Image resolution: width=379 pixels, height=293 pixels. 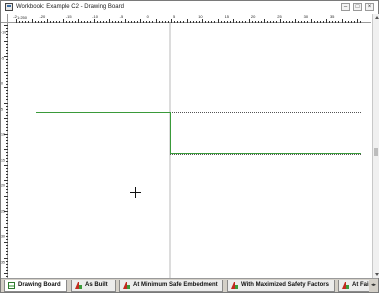 I want to click on drawing-board-app-icon, so click(x=9, y=7).